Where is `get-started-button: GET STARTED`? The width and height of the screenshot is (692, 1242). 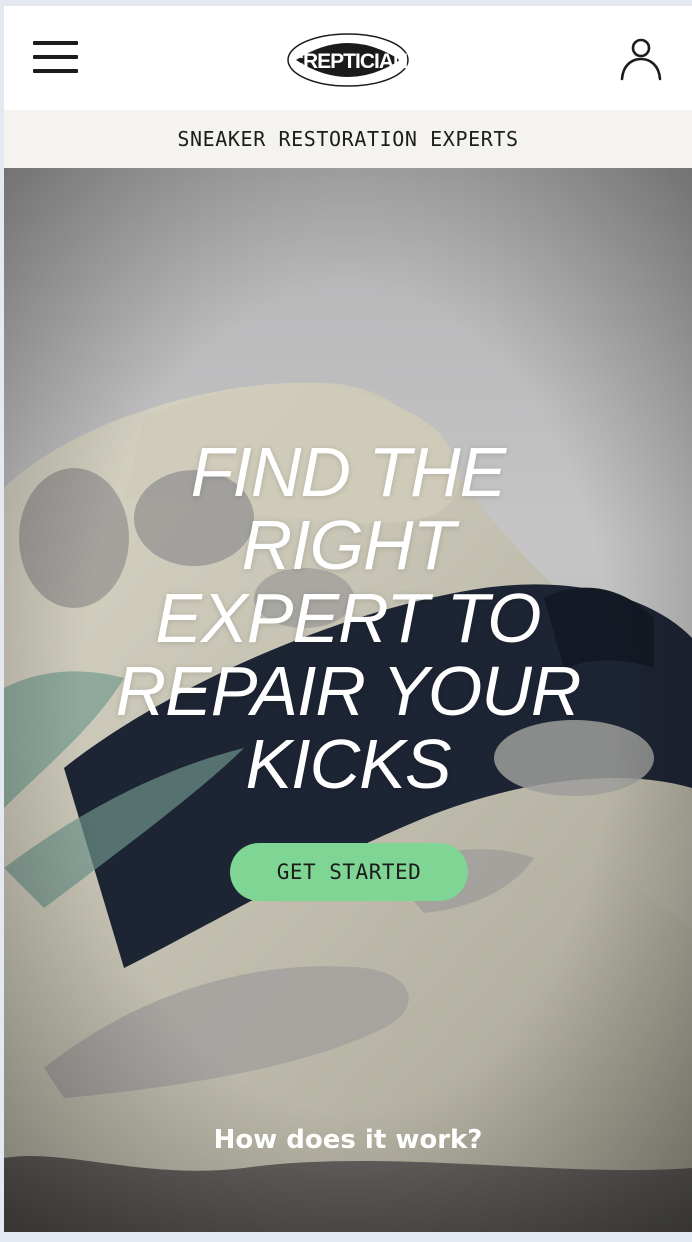 get-started-button: GET STARTED is located at coordinates (349, 872).